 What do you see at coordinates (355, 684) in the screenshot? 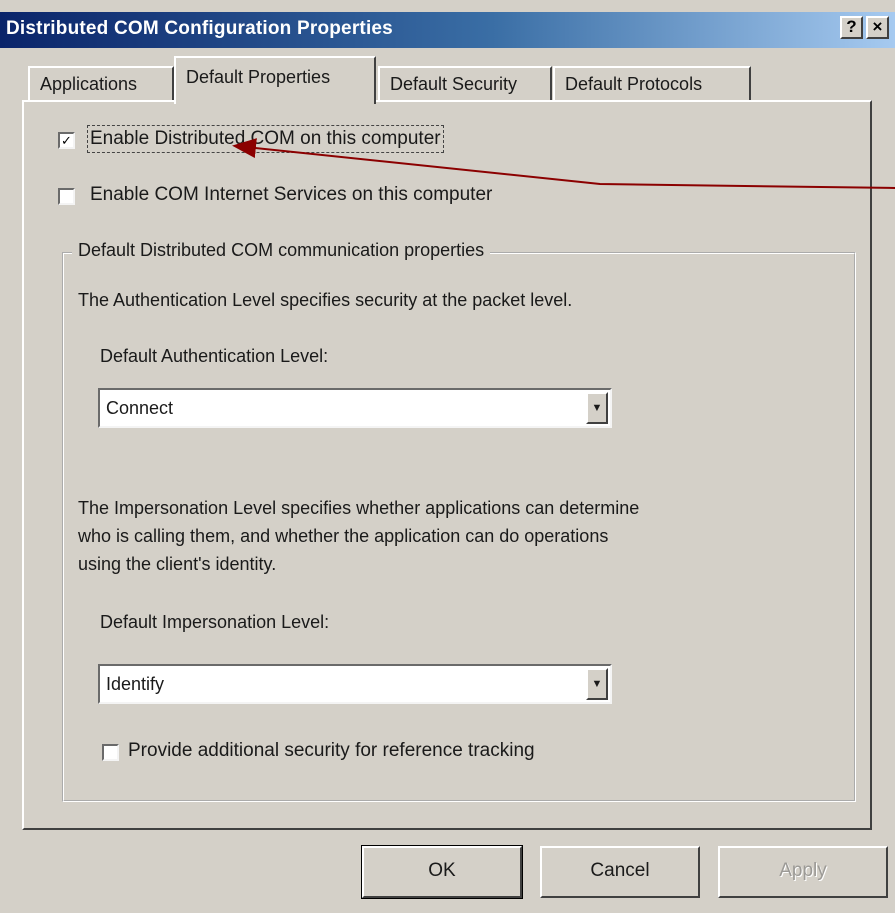
I see `imp-level-dropdown: Identify ▼` at bounding box center [355, 684].